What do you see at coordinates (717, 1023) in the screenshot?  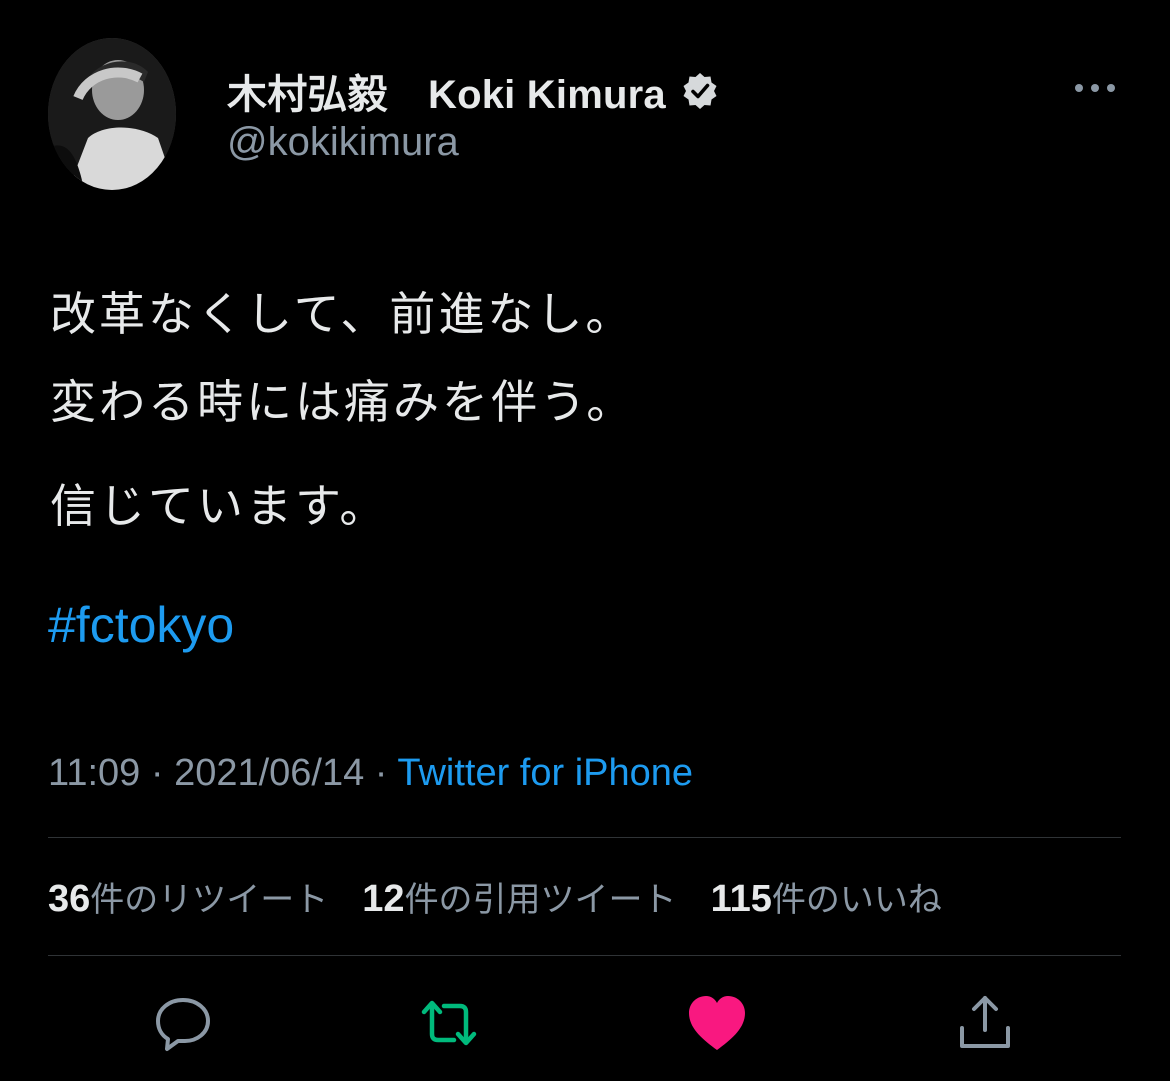 I see `heart-icon` at bounding box center [717, 1023].